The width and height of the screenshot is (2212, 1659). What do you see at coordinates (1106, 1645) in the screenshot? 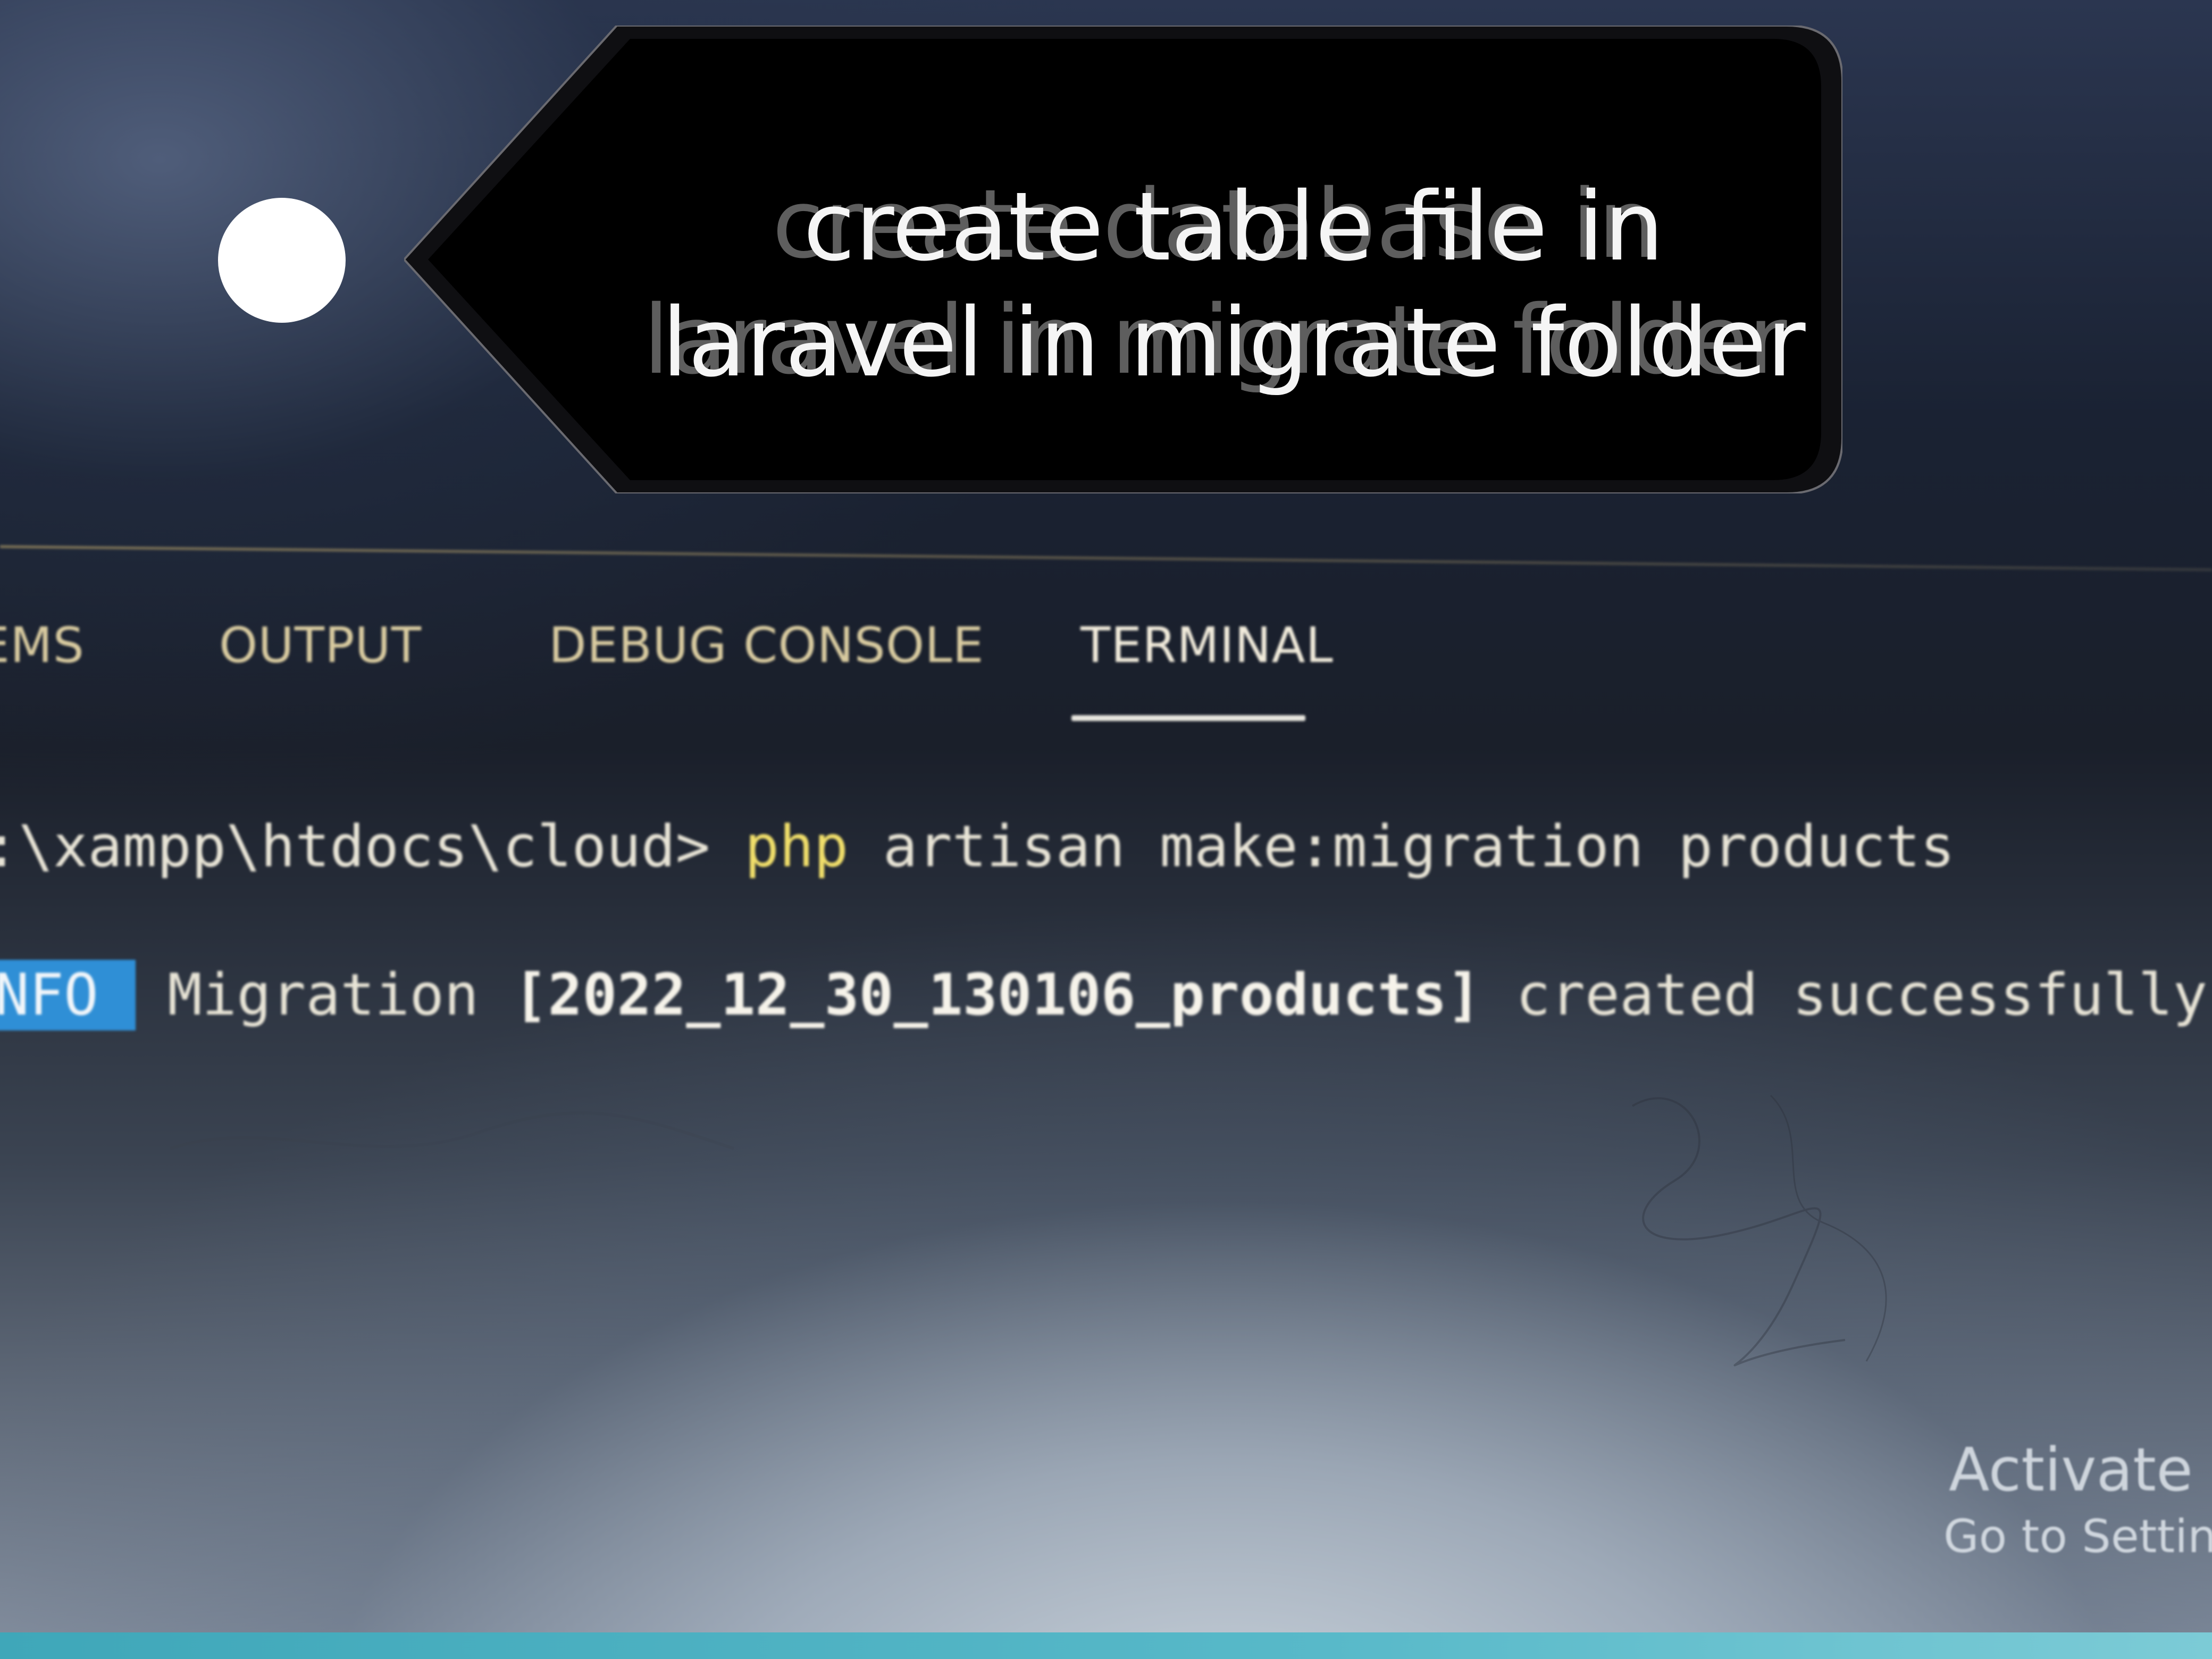
I see `taskbar-edge` at bounding box center [1106, 1645].